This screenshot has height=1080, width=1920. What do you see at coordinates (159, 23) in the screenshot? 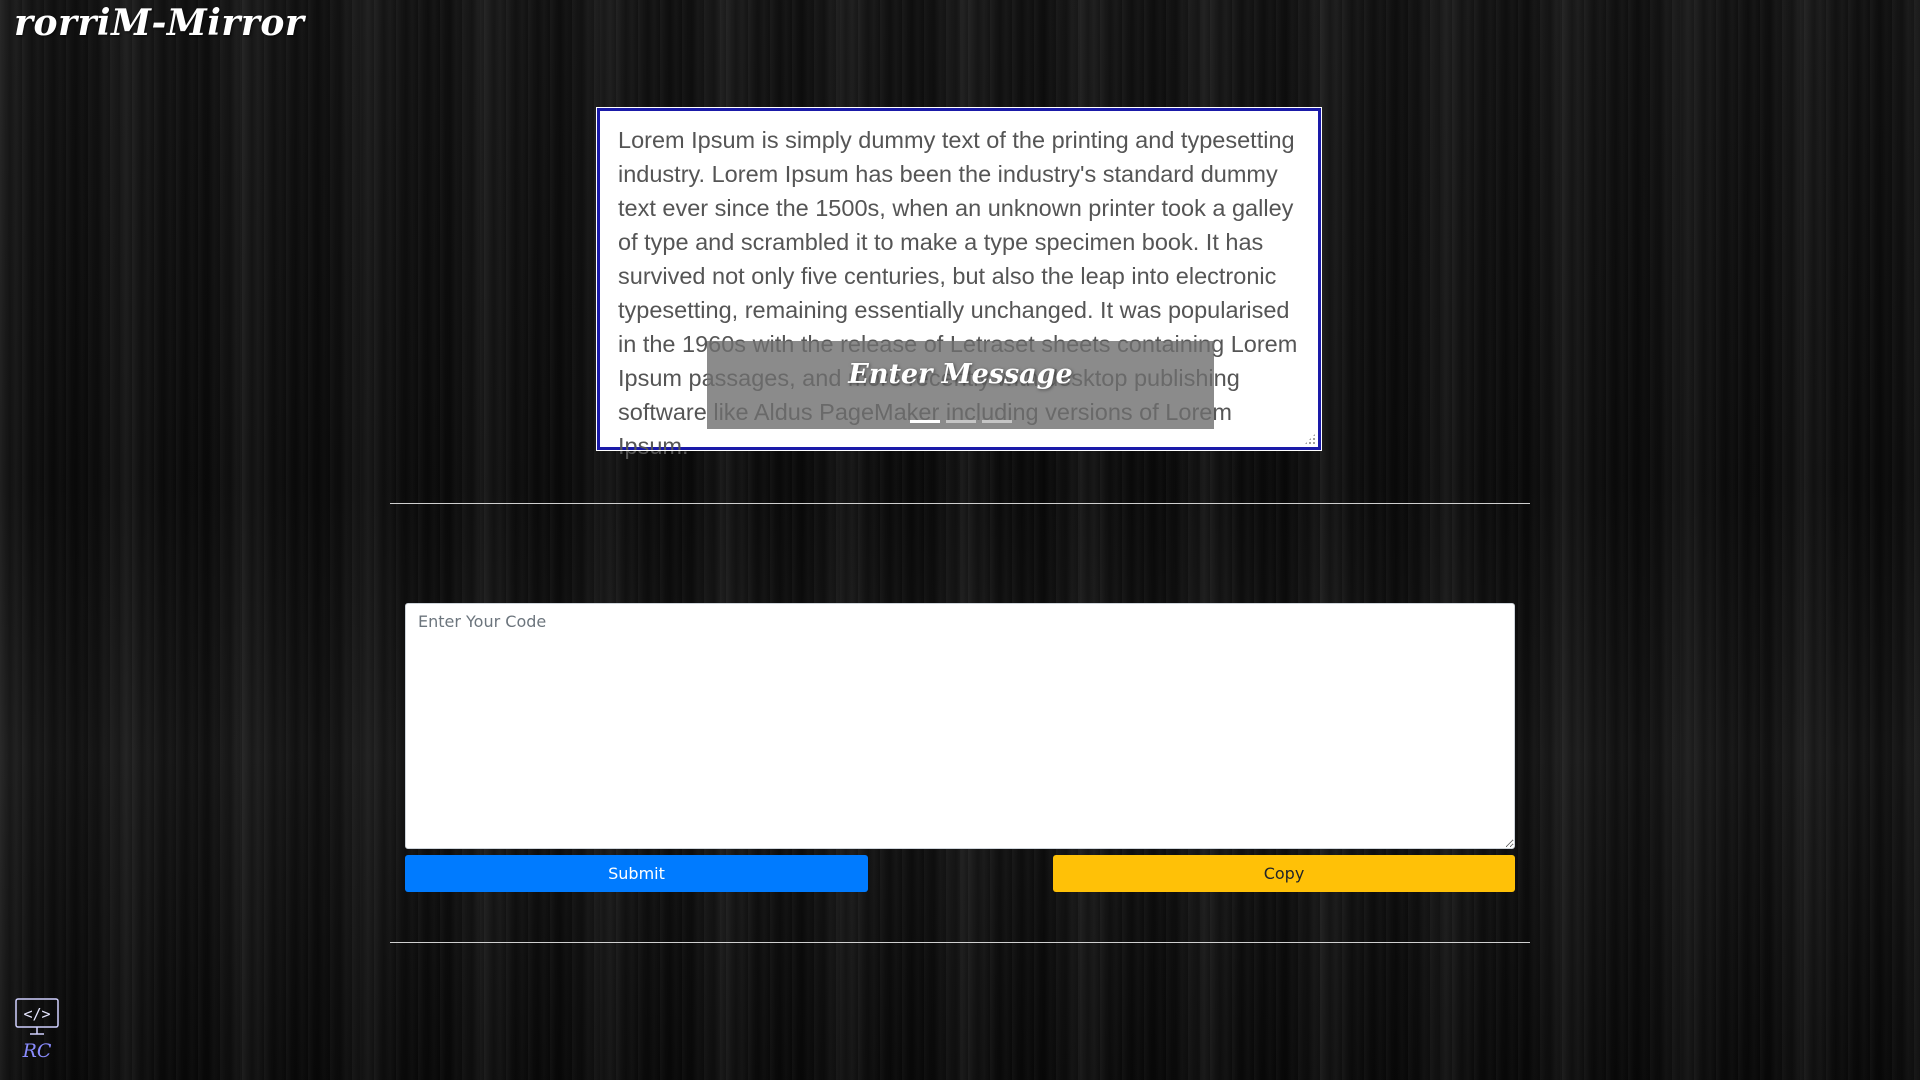
I see `app-title: rorriM-Mirror` at bounding box center [159, 23].